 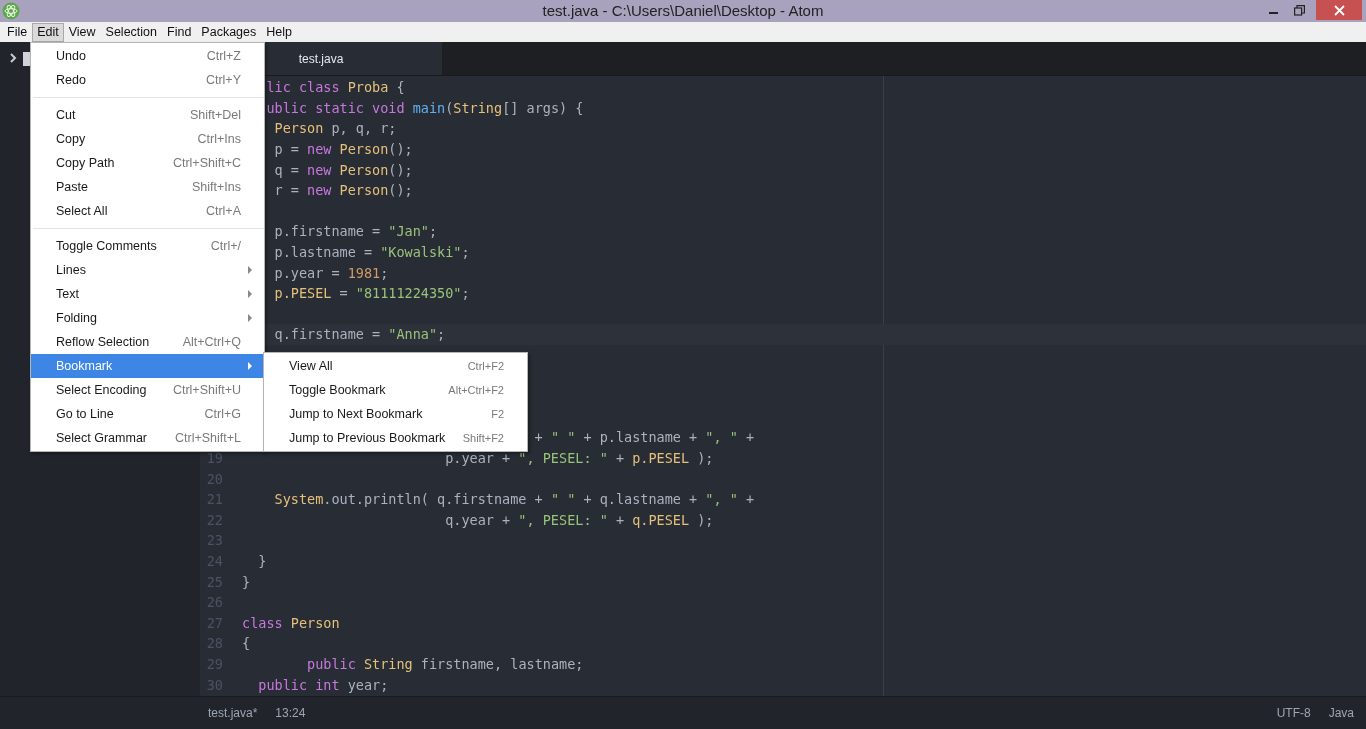 What do you see at coordinates (279, 32) in the screenshot?
I see `menu-bar-item: Help` at bounding box center [279, 32].